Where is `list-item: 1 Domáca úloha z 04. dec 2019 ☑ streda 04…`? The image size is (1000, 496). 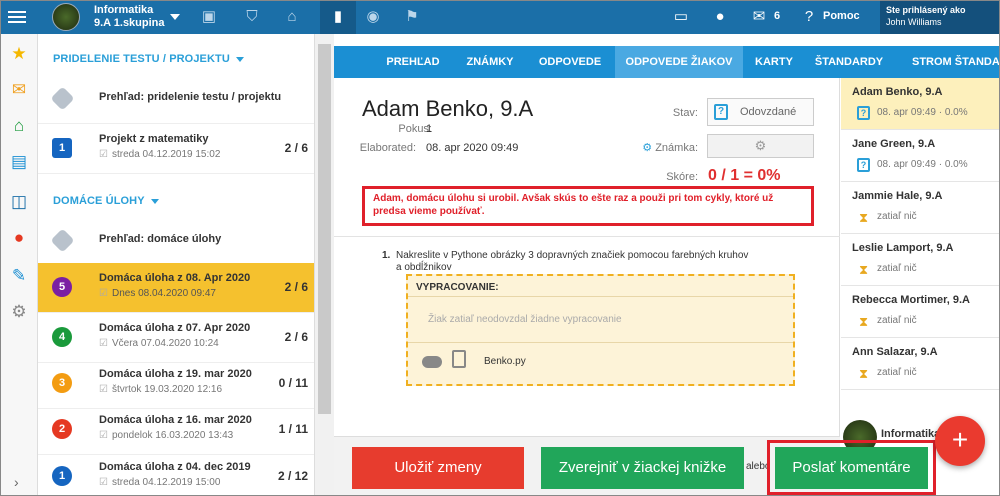 list-item: 1 Domáca úloha z 04. dec 2019 ☑ streda 04… is located at coordinates (176, 474).